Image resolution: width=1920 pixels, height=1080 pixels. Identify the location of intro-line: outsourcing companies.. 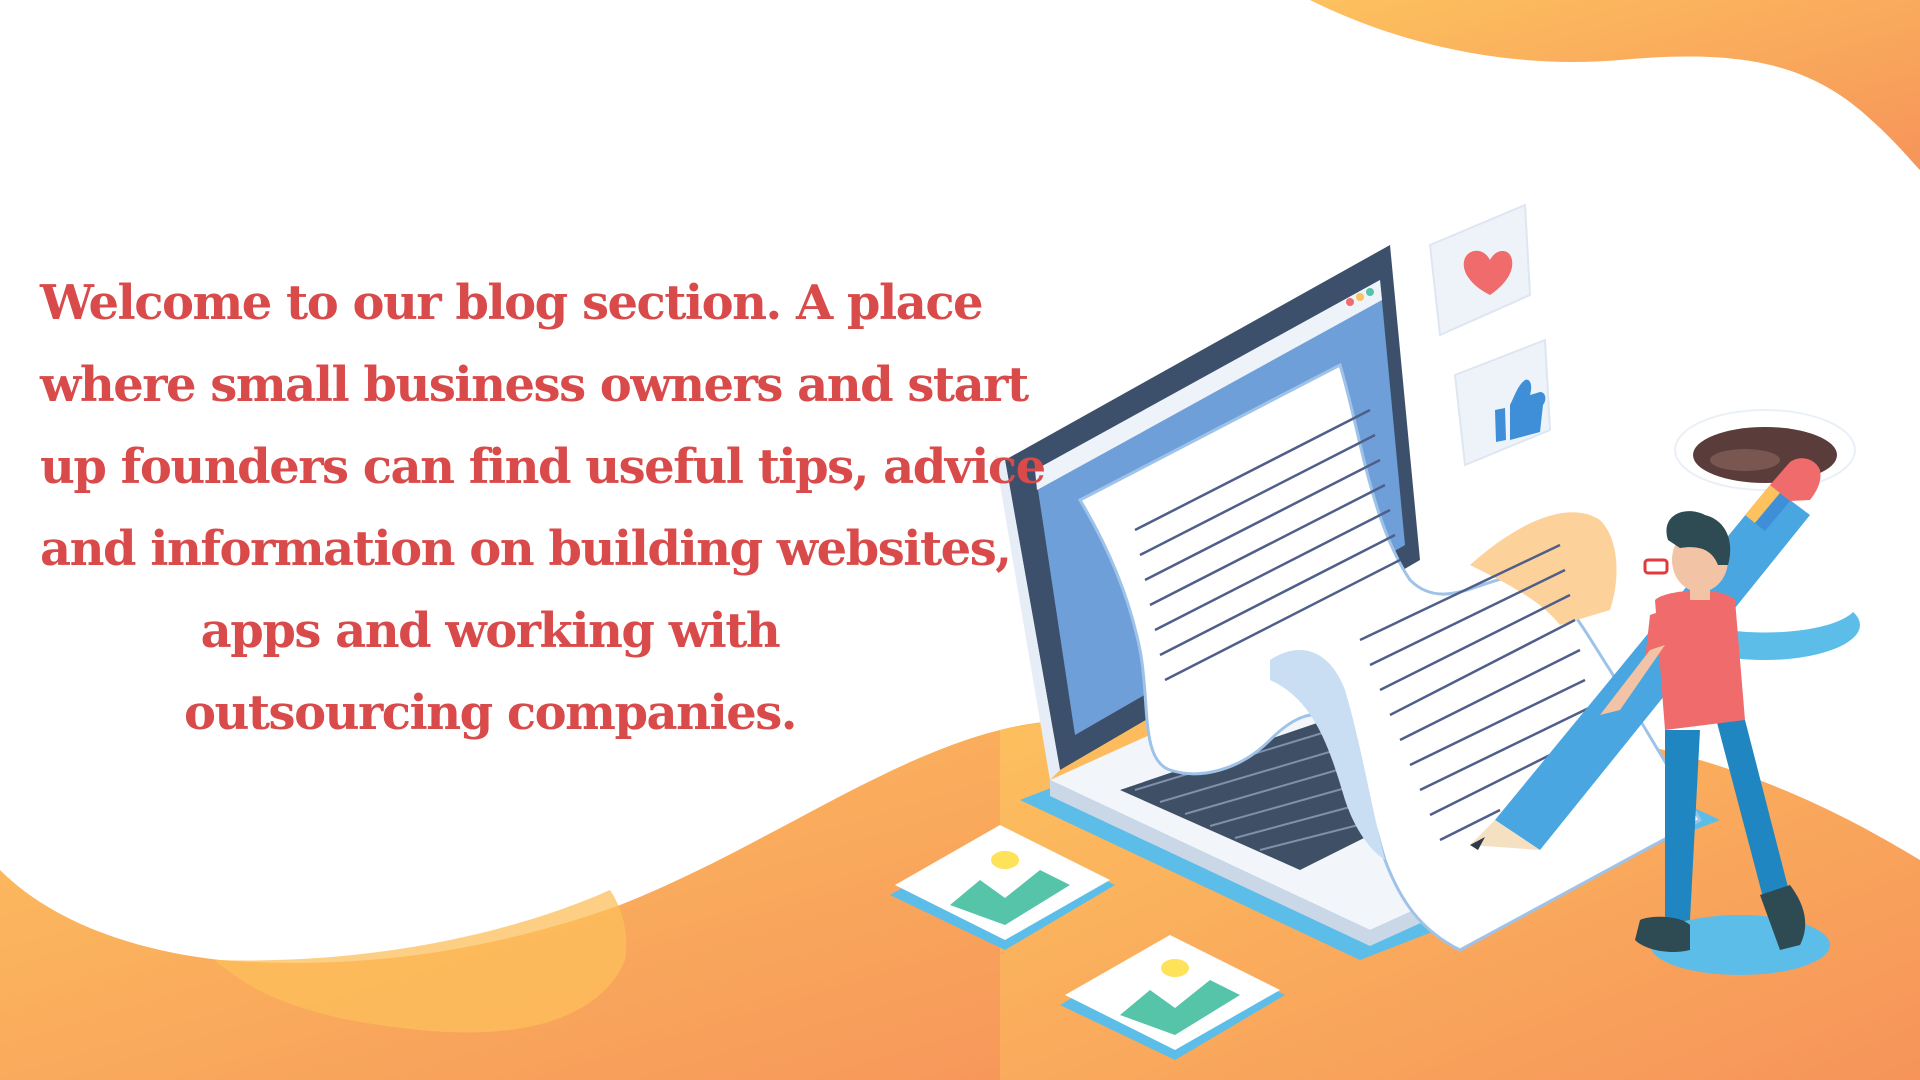
(490, 713).